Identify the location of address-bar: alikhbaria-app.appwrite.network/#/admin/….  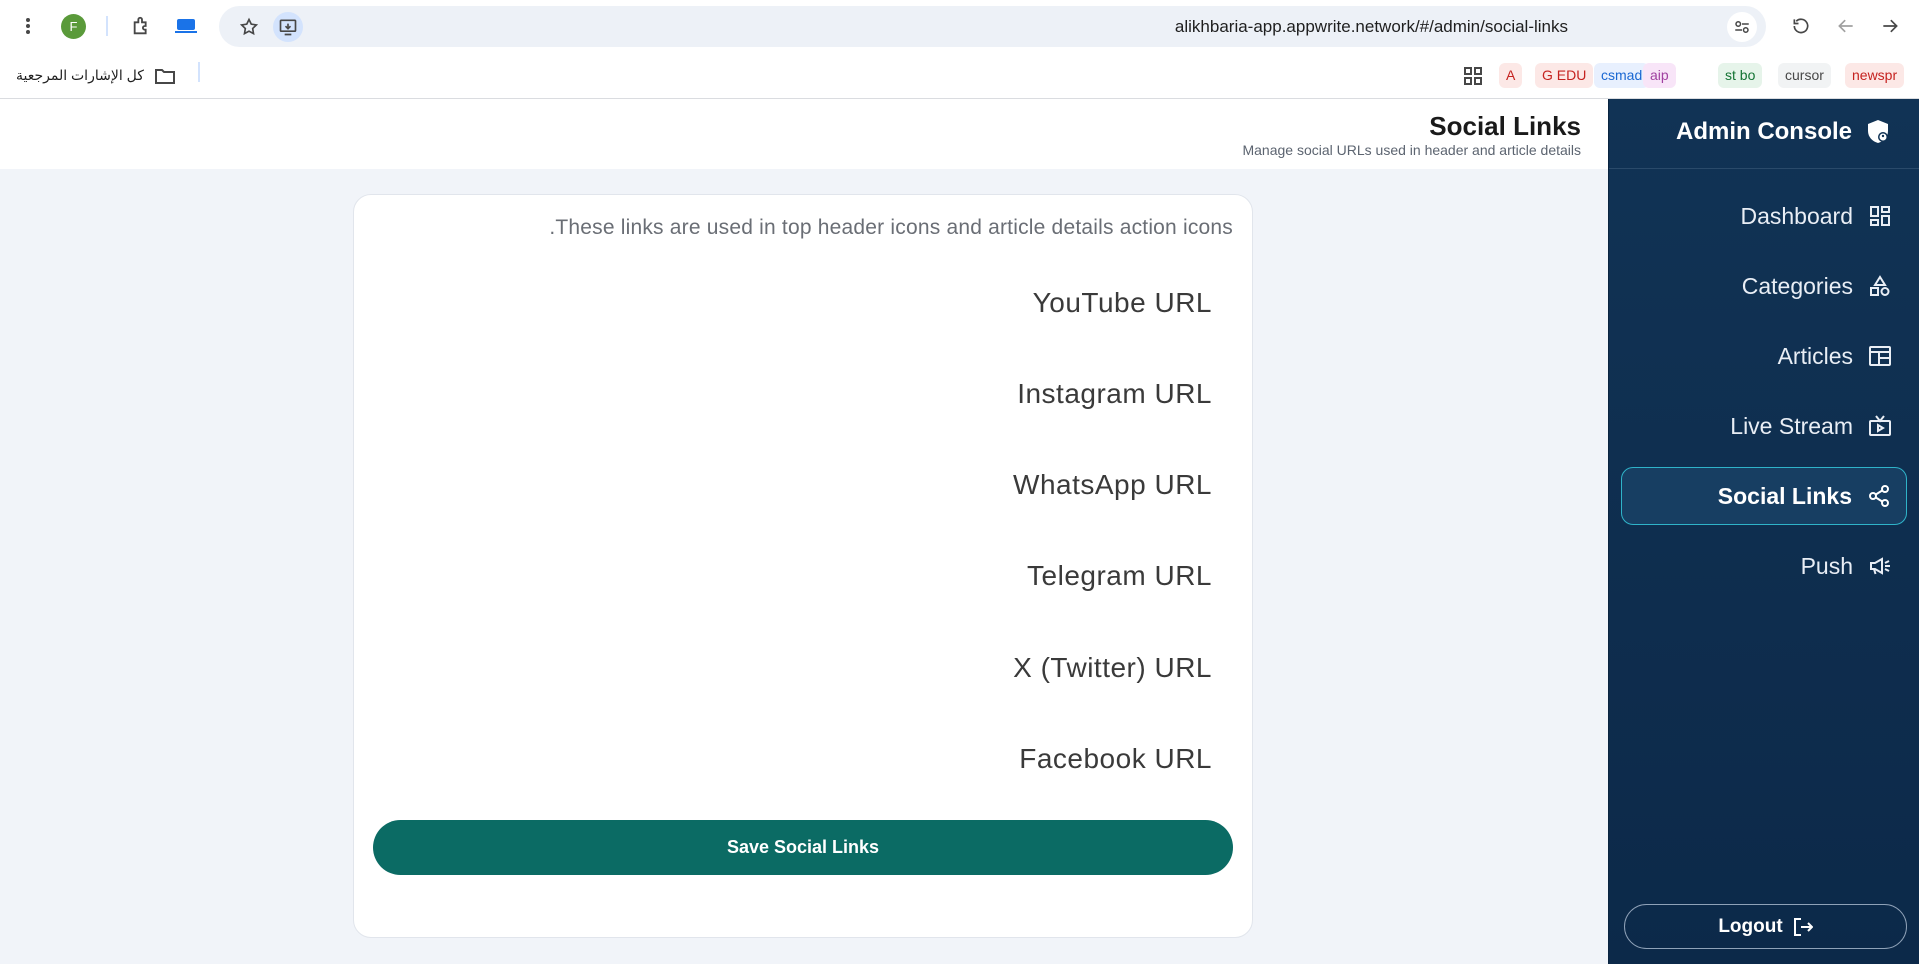
(992, 26).